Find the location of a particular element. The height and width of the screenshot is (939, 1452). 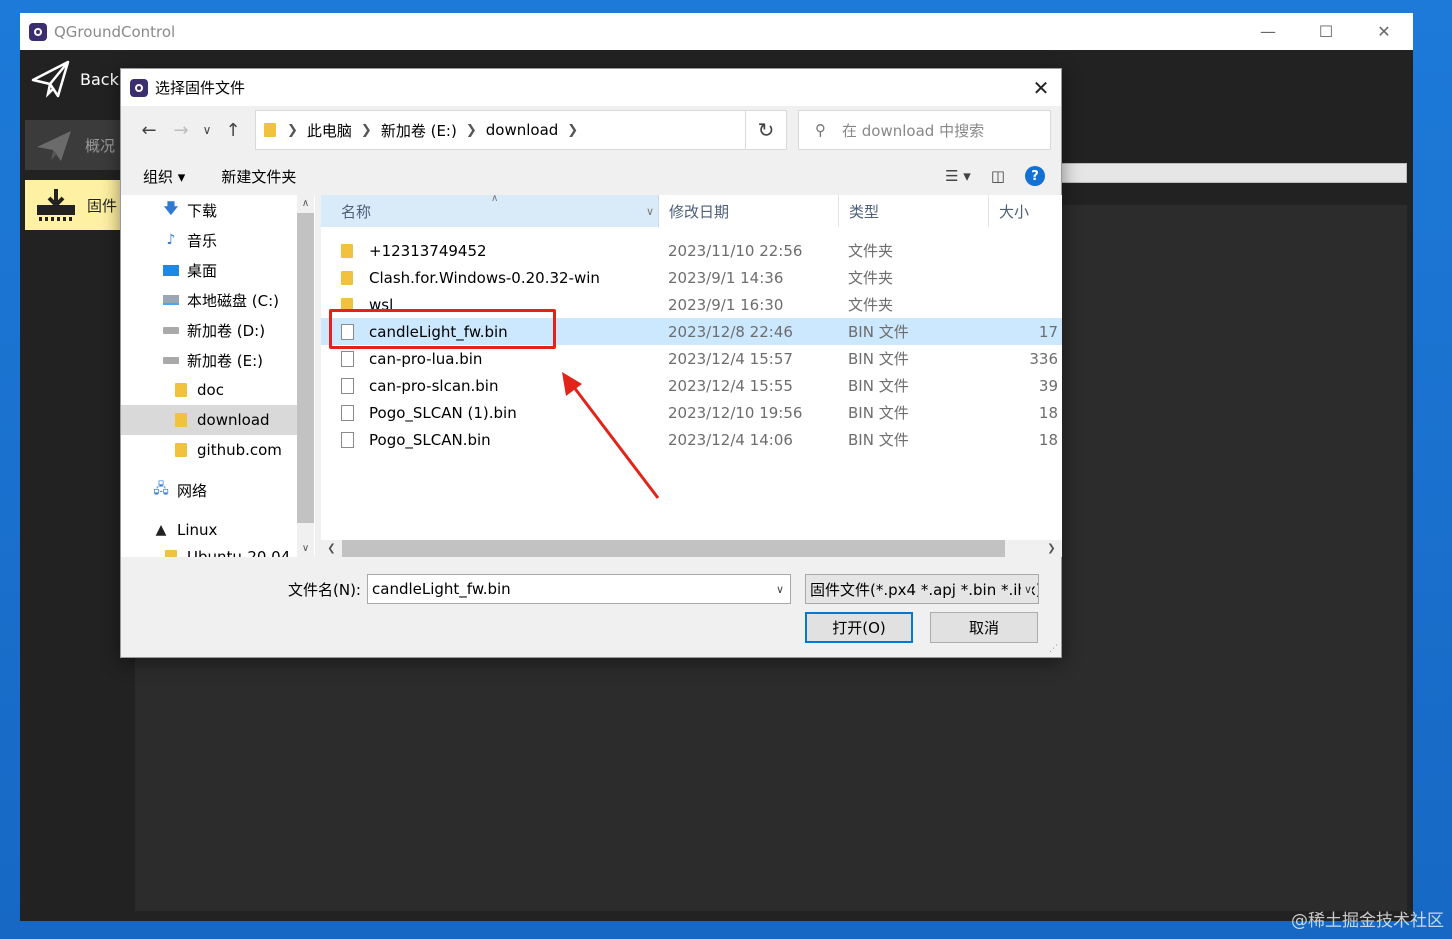

file-date: 2023/11/10 22:56 is located at coordinates (735, 250).